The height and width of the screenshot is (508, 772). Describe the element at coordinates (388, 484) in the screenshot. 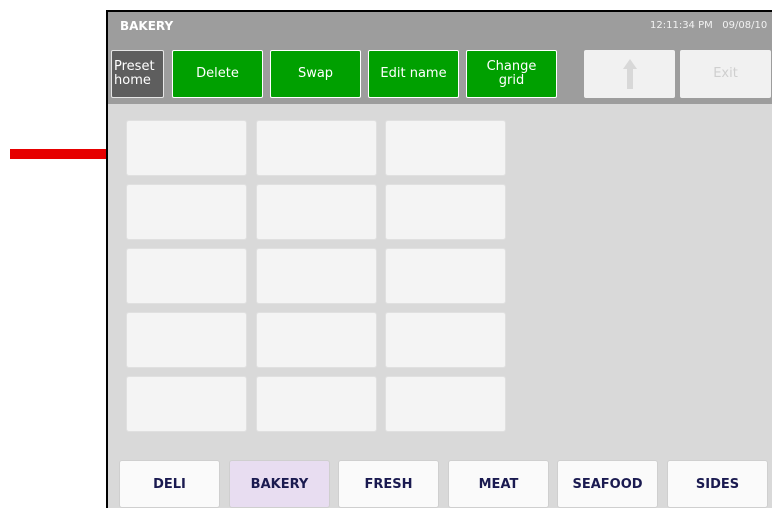

I see `tab-fresh: FRESH` at that location.